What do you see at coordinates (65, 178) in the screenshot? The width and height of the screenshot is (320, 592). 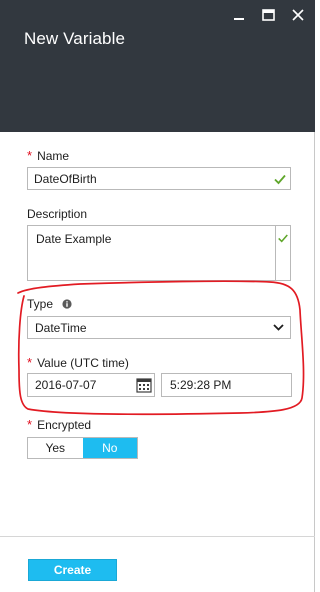 I see `name-value: DateOfBirth` at bounding box center [65, 178].